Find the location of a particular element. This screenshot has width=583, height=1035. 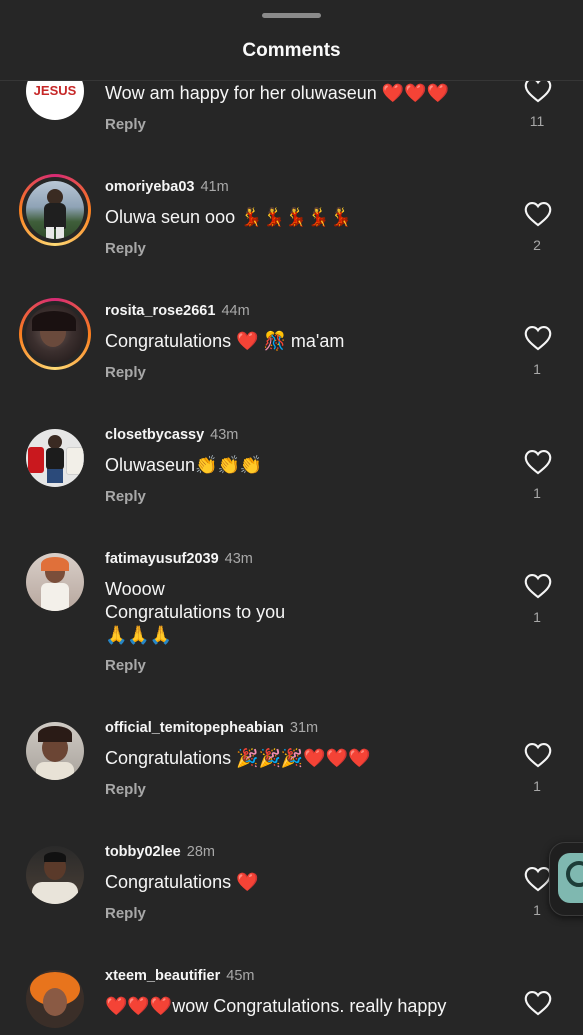

username-link: tobby02lee is located at coordinates (143, 852).